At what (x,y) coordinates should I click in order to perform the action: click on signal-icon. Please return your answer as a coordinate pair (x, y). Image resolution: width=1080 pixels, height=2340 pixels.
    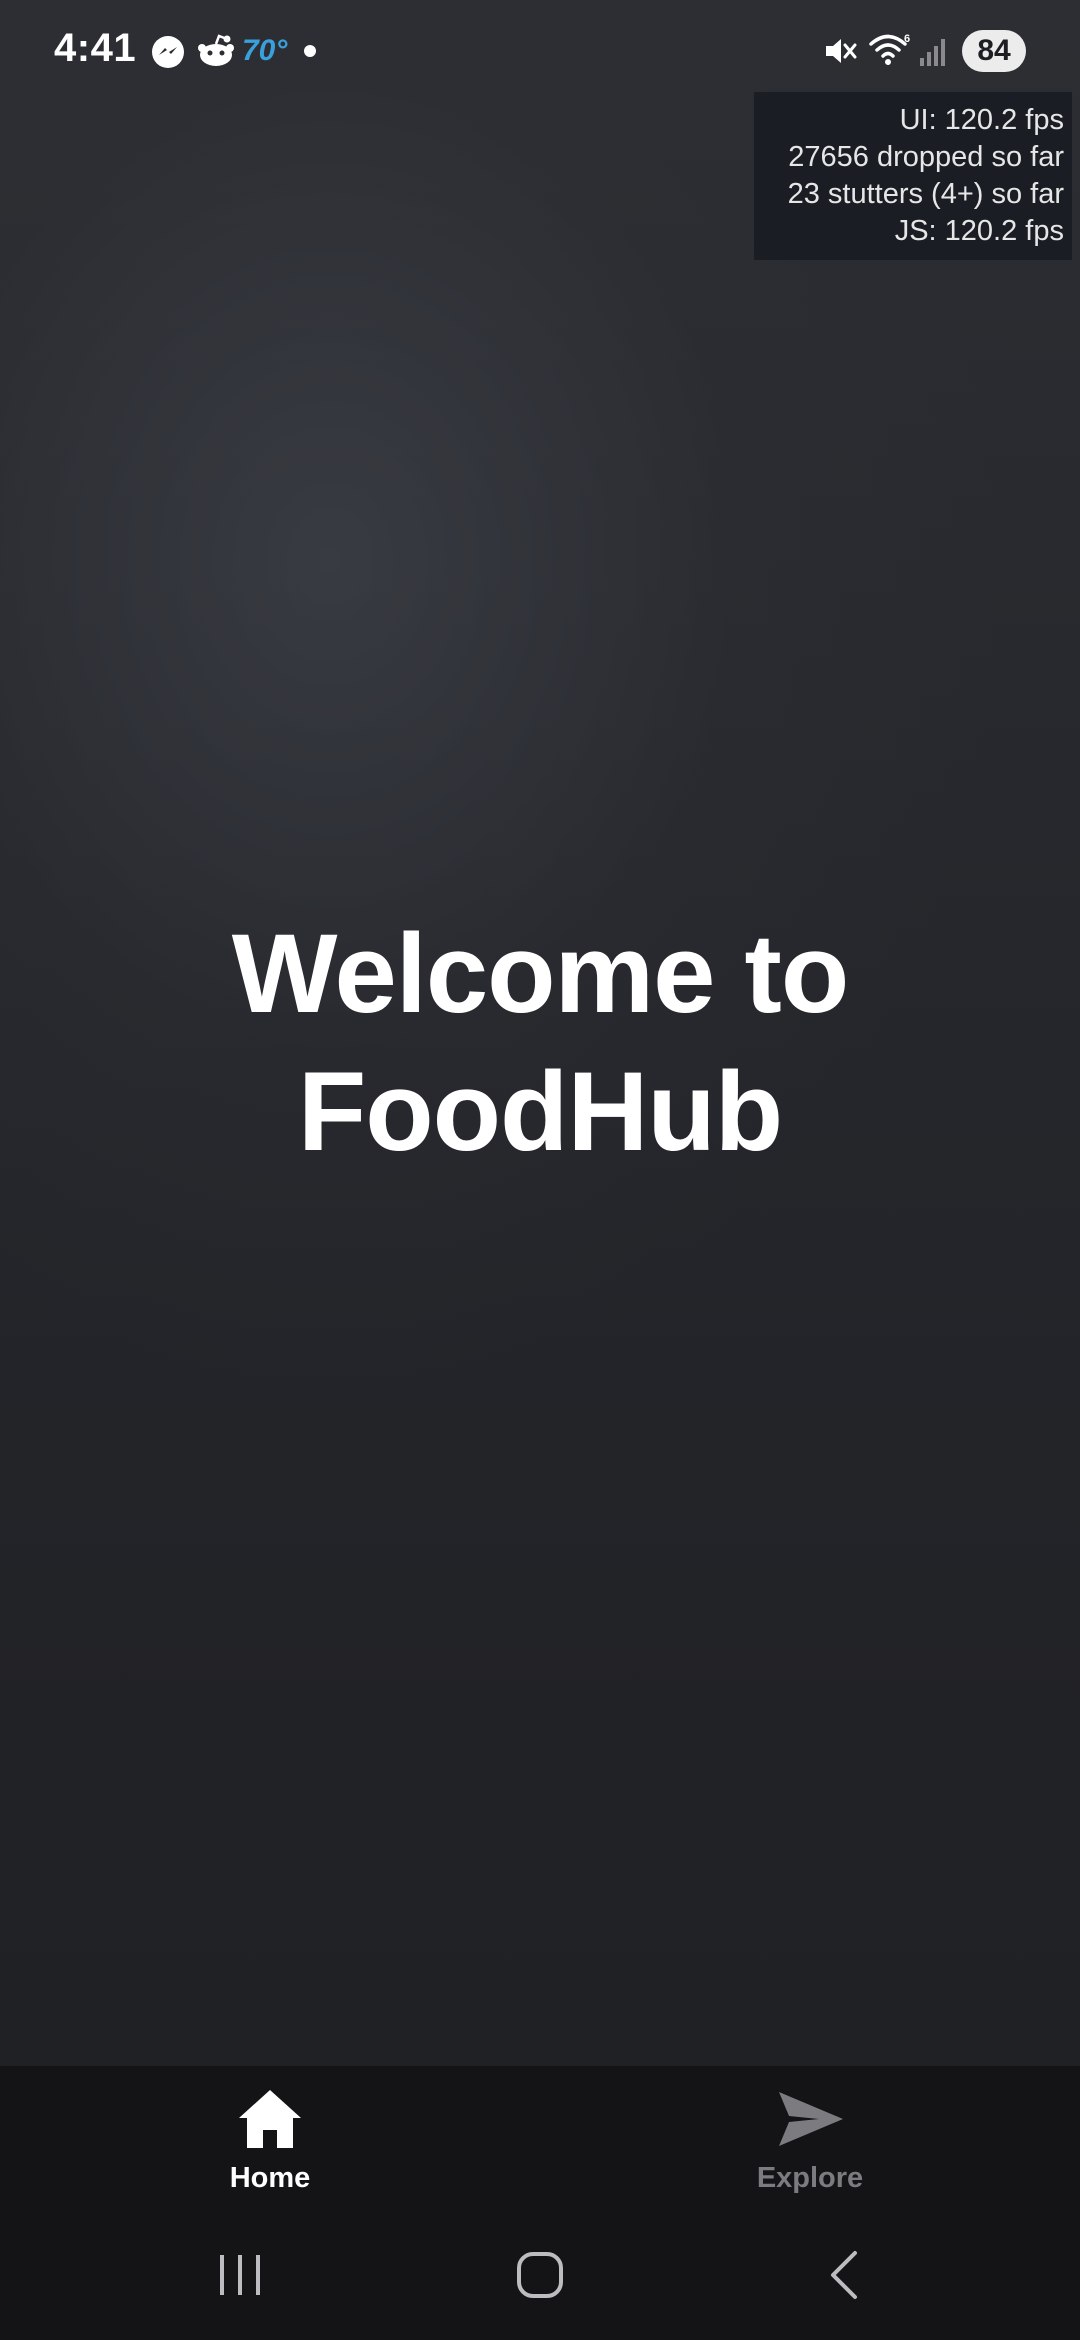
    Looking at the image, I should click on (932, 52).